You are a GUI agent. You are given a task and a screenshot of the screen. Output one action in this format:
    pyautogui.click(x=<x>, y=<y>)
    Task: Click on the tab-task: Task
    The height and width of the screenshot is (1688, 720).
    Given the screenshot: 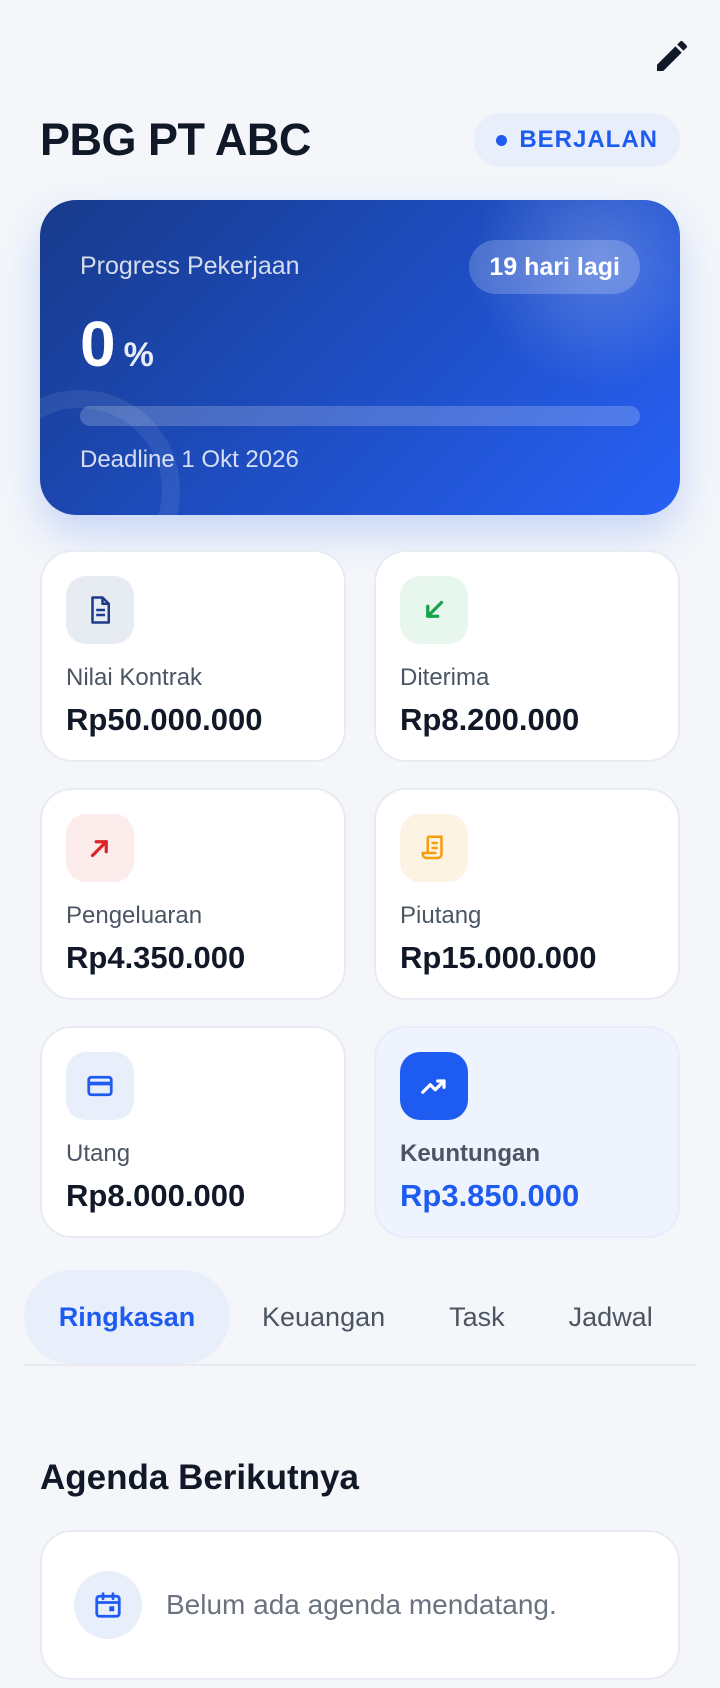 What is the action you would take?
    pyautogui.click(x=477, y=1317)
    